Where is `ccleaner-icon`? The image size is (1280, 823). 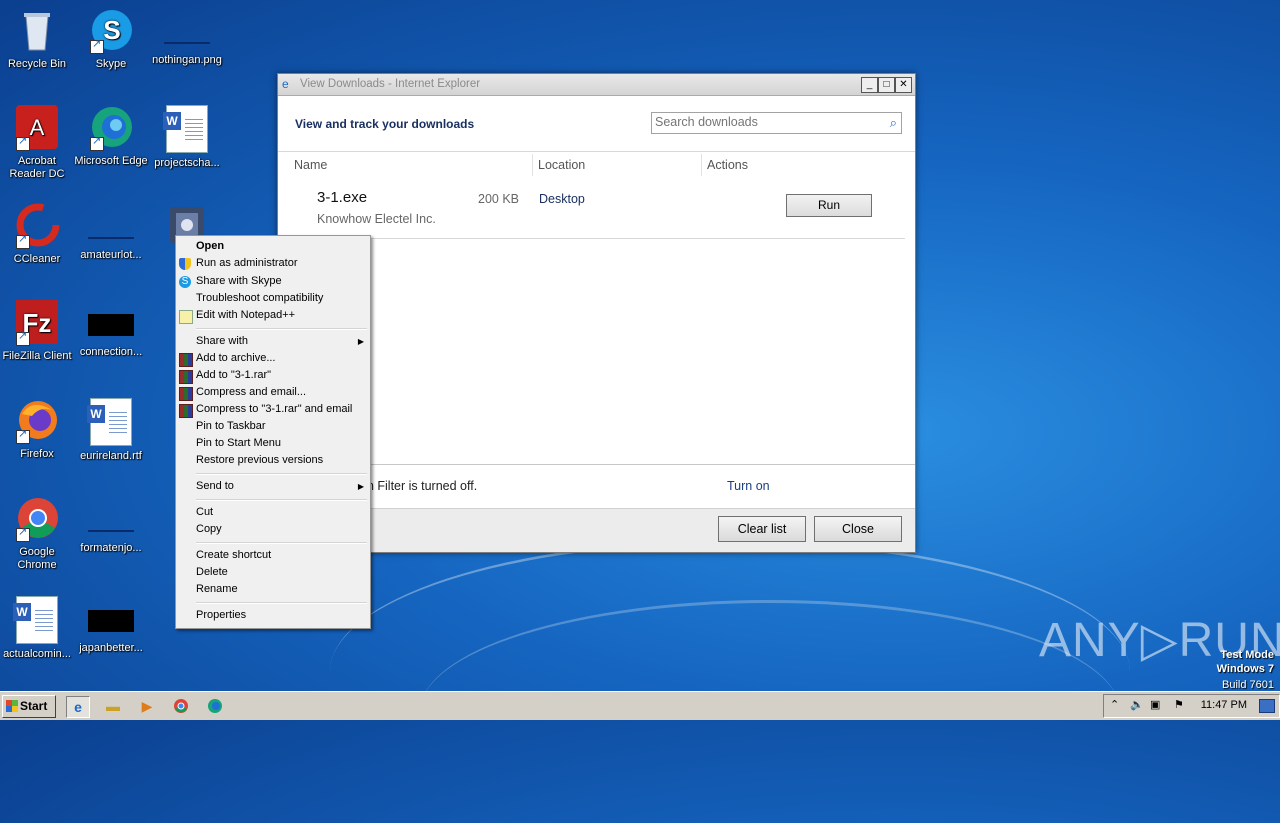 ccleaner-icon is located at coordinates (37, 226).